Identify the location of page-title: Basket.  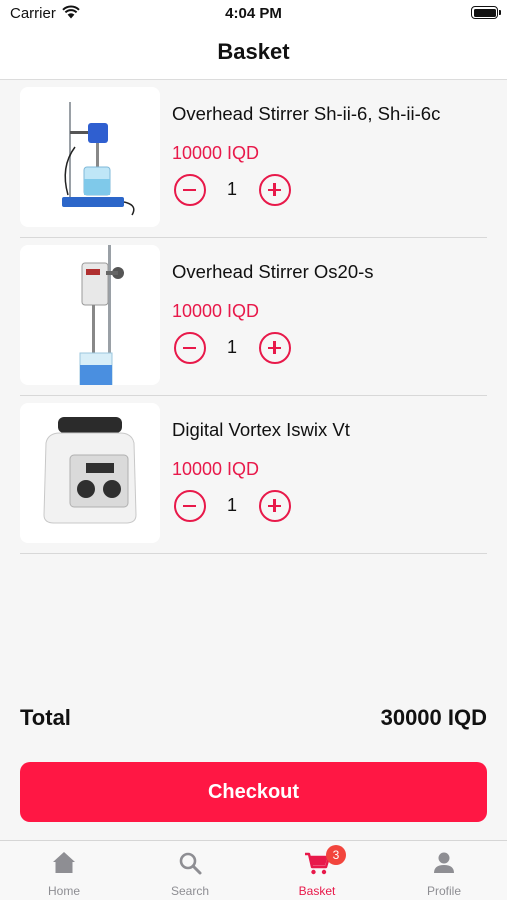
(253, 51).